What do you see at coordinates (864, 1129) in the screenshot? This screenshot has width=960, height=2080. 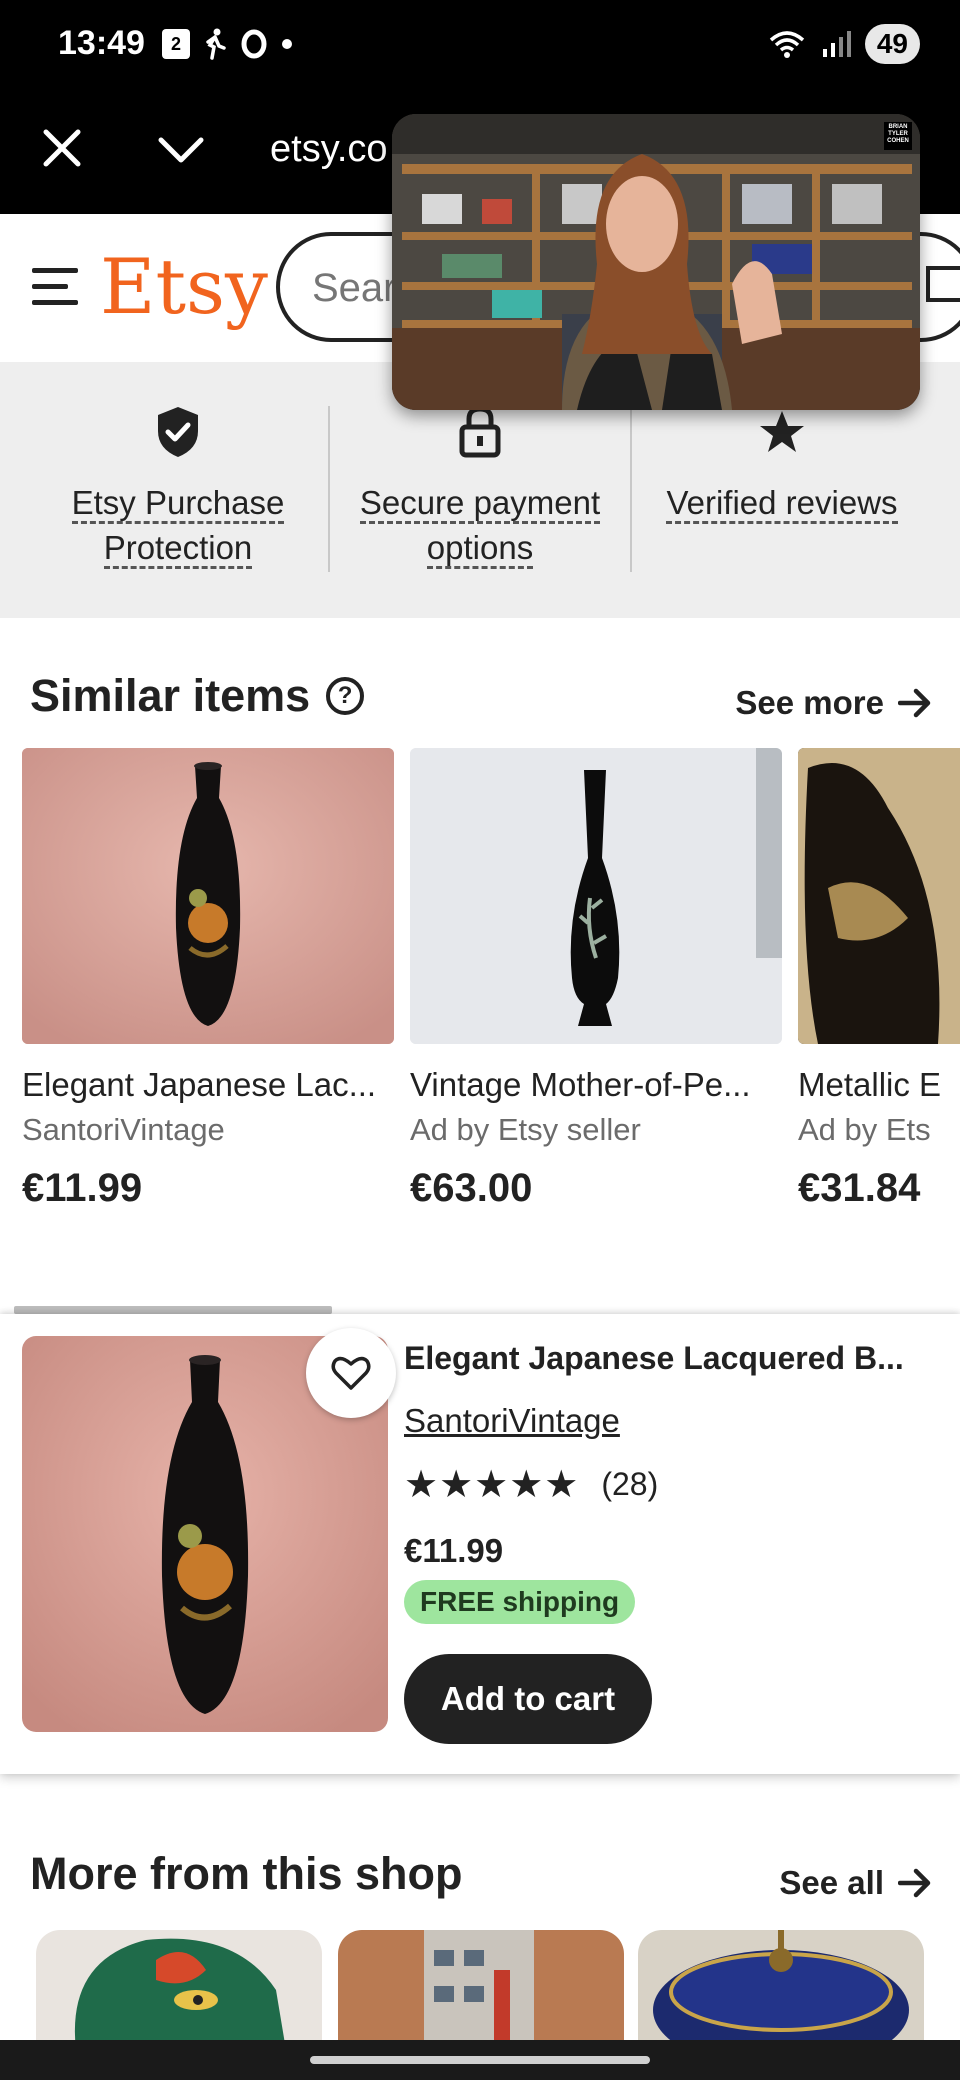 I see `item-seller: Ad by Ets` at bounding box center [864, 1129].